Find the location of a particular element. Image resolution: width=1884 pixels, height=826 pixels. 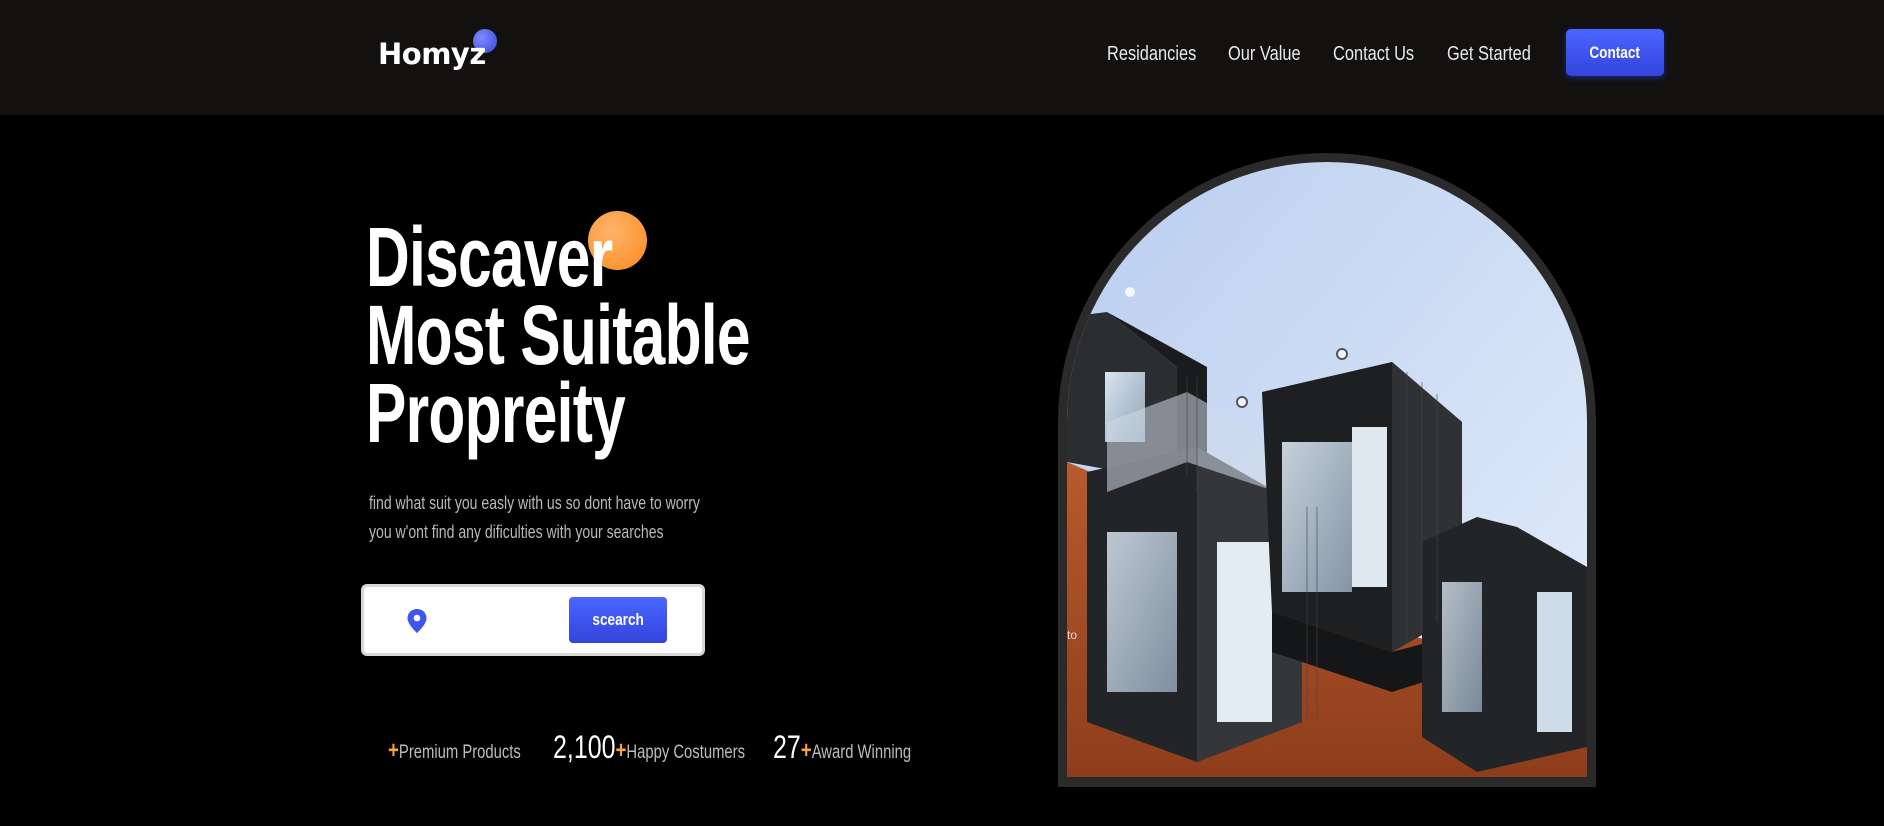

nav-link-get-started: Get Started is located at coordinates (1489, 54).